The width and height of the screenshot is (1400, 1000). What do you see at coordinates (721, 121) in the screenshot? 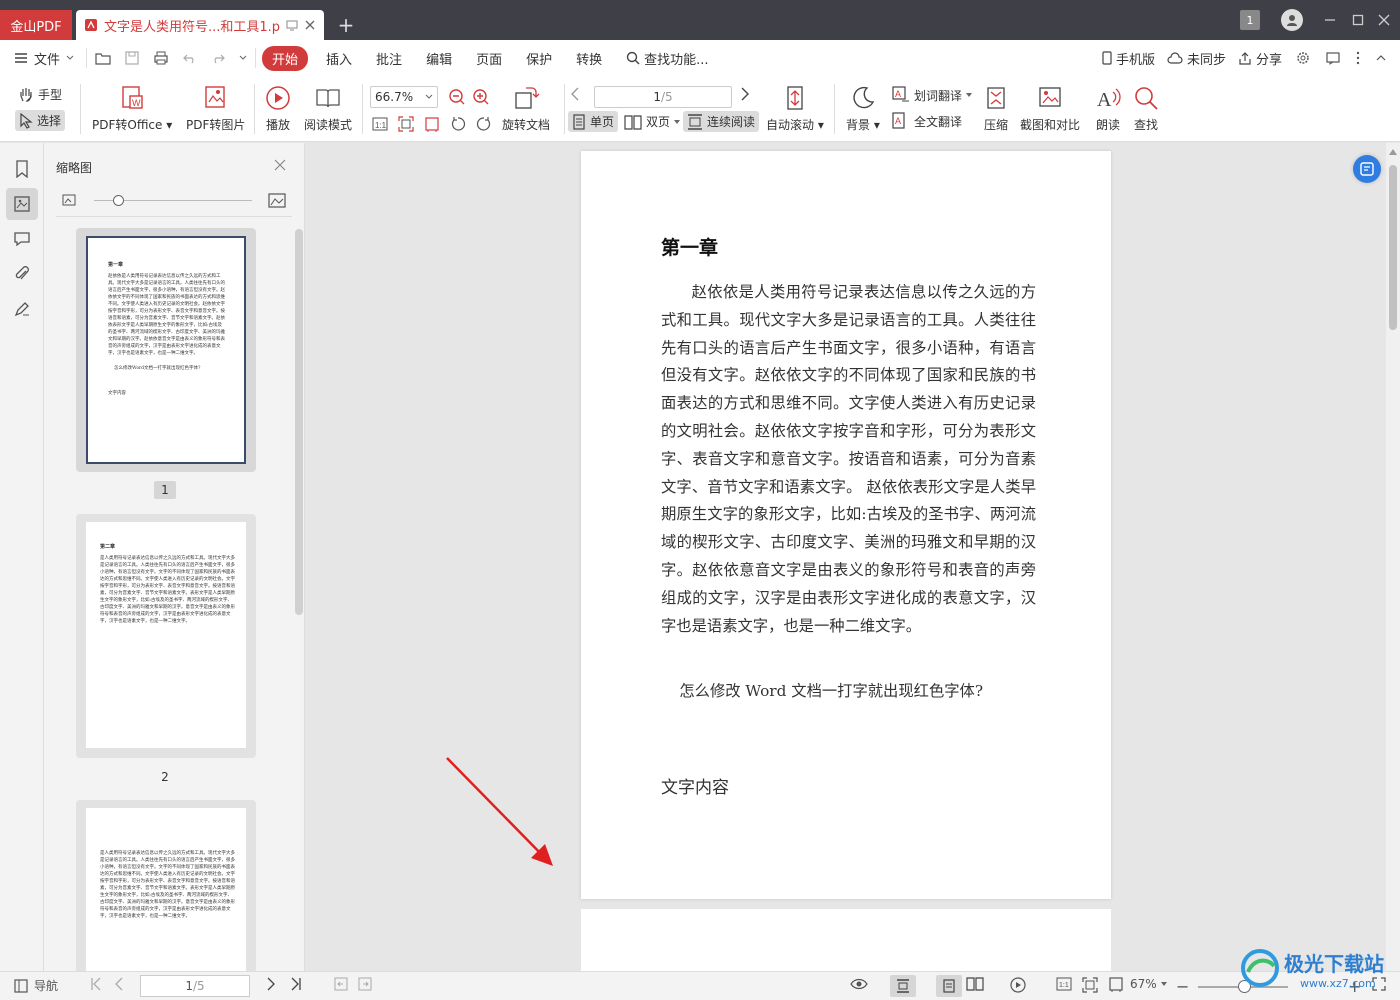
I see `continuous-read-button: 连续阅读` at bounding box center [721, 121].